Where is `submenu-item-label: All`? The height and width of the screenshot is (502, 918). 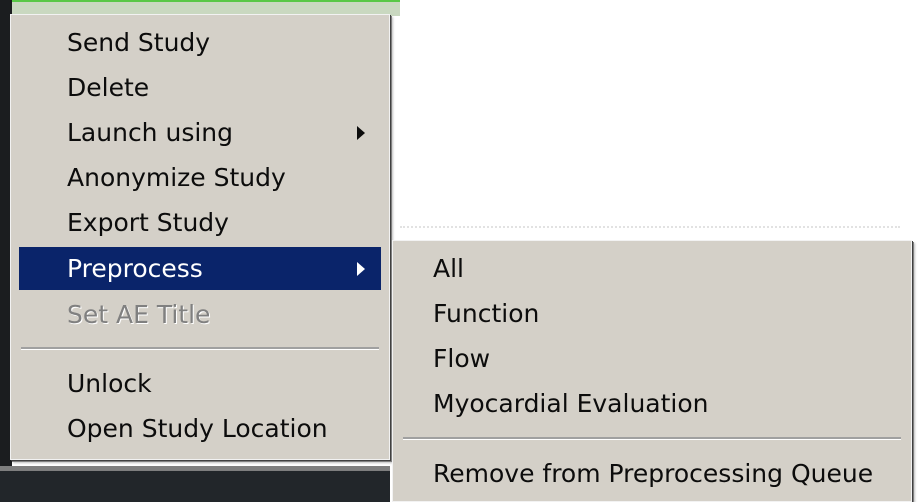
submenu-item-label: All is located at coordinates (448, 268).